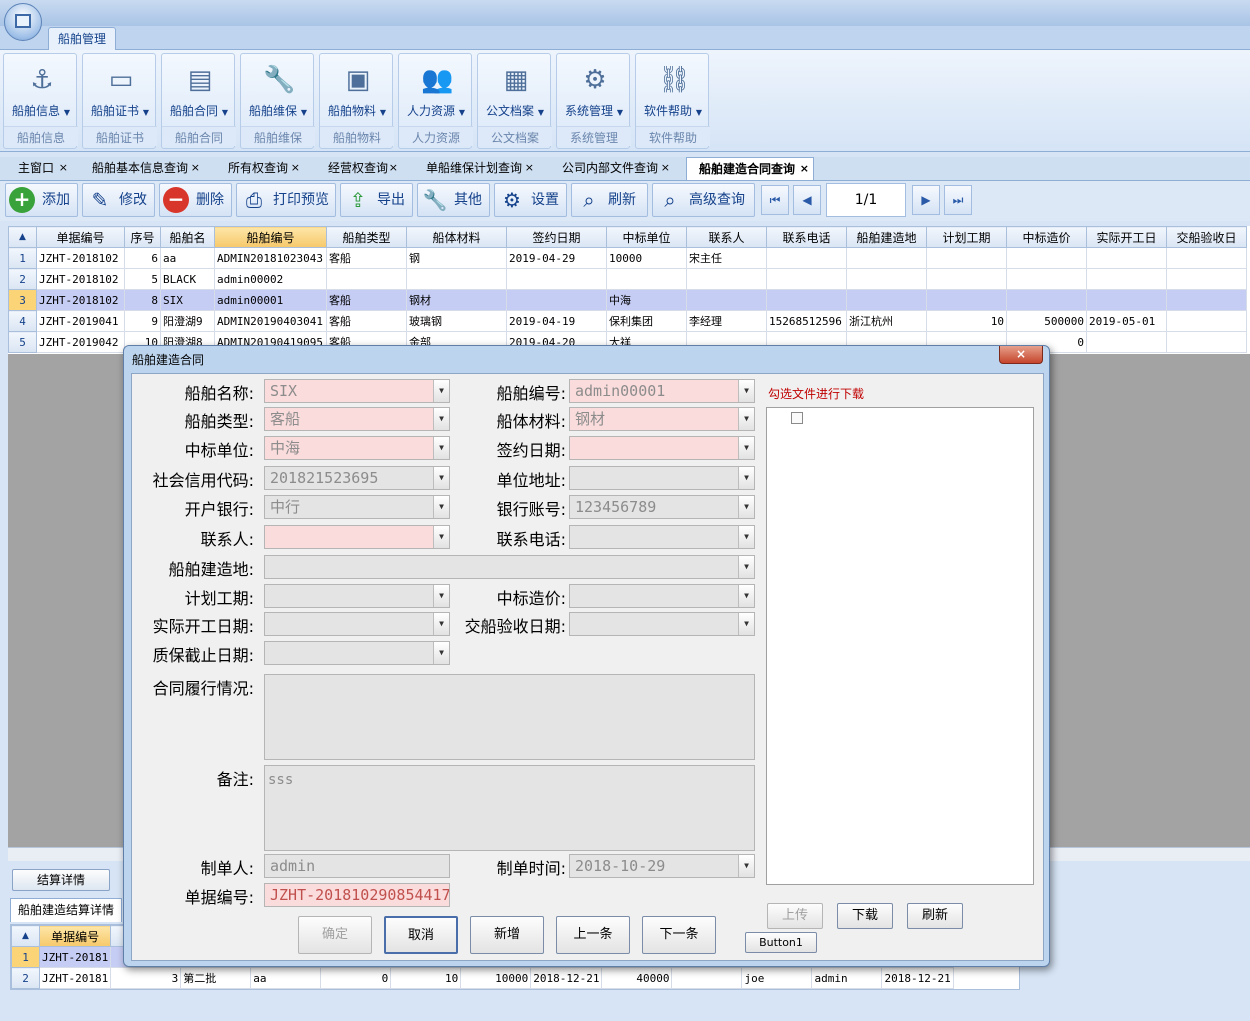 The image size is (1250, 1021). Describe the element at coordinates (865, 916) in the screenshot. I see `download-button: 下载` at that location.